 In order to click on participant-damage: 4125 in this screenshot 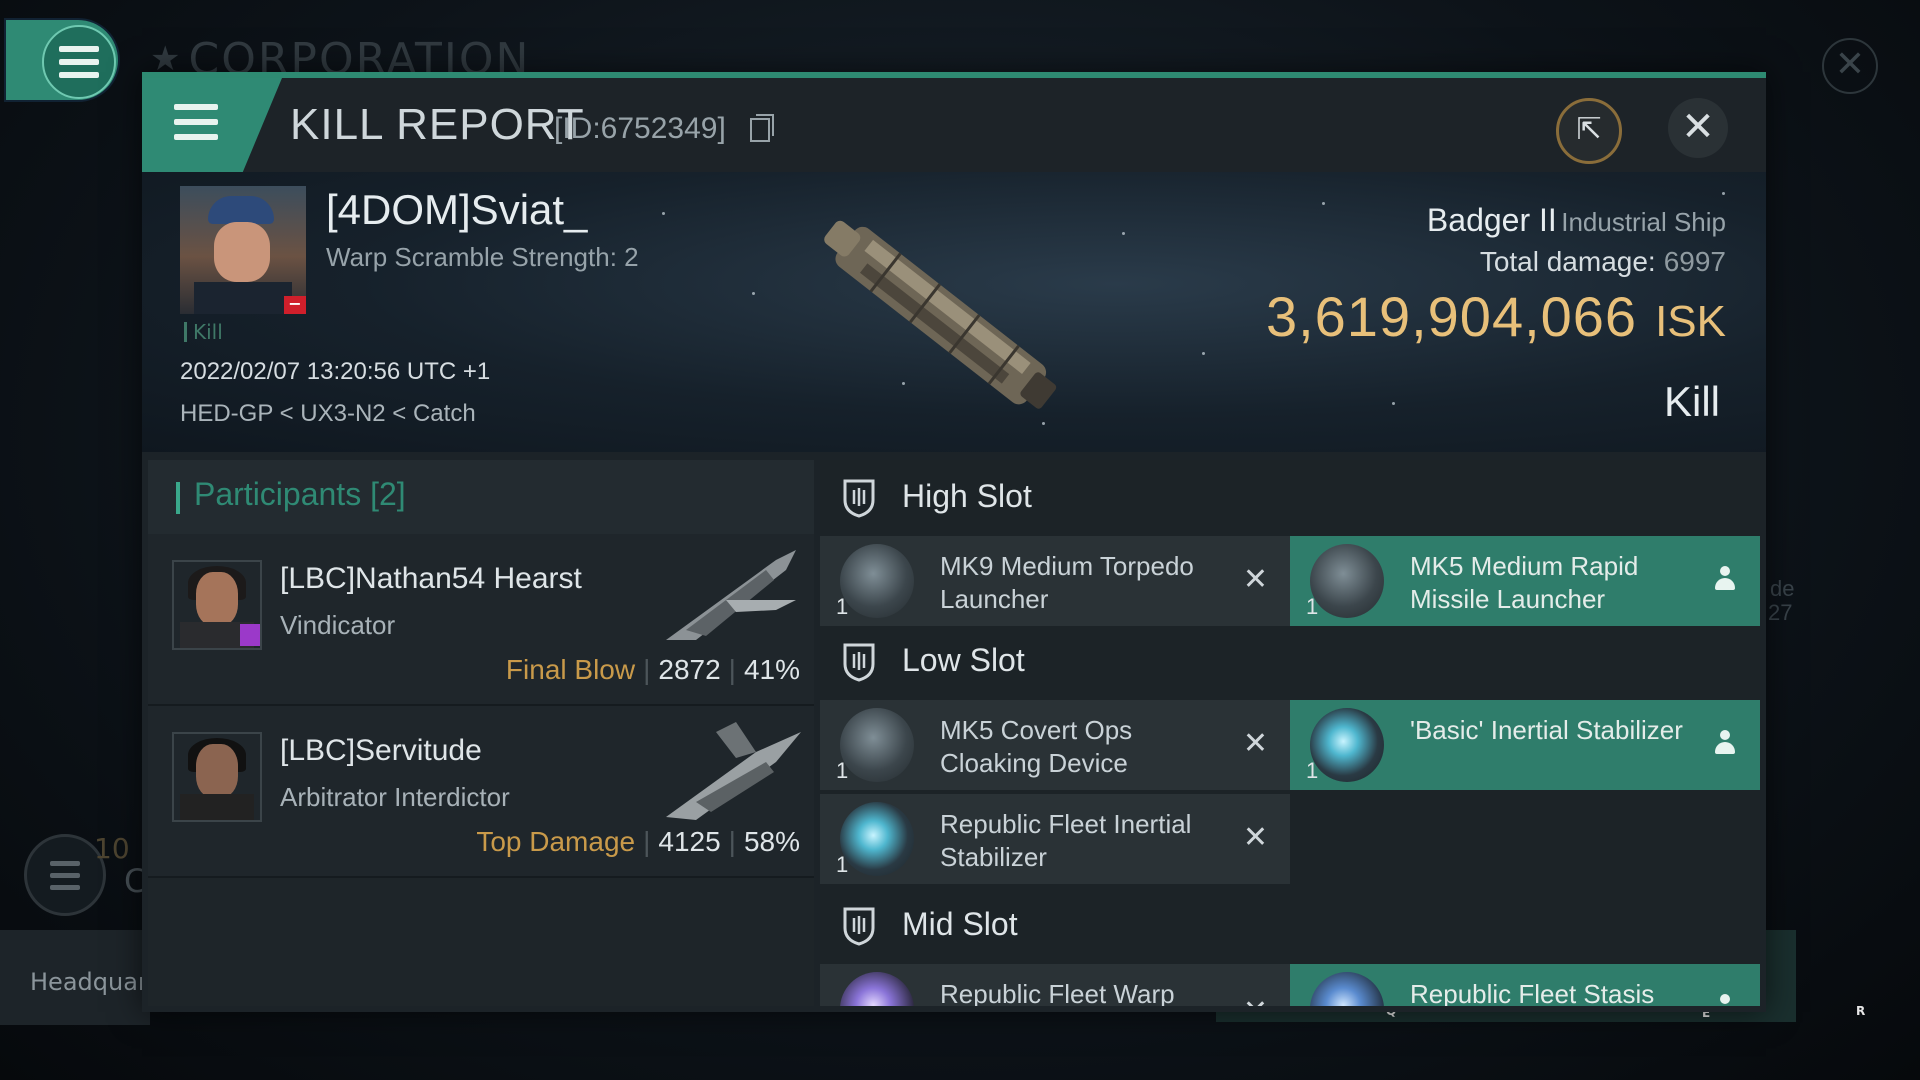, I will do `click(689, 841)`.